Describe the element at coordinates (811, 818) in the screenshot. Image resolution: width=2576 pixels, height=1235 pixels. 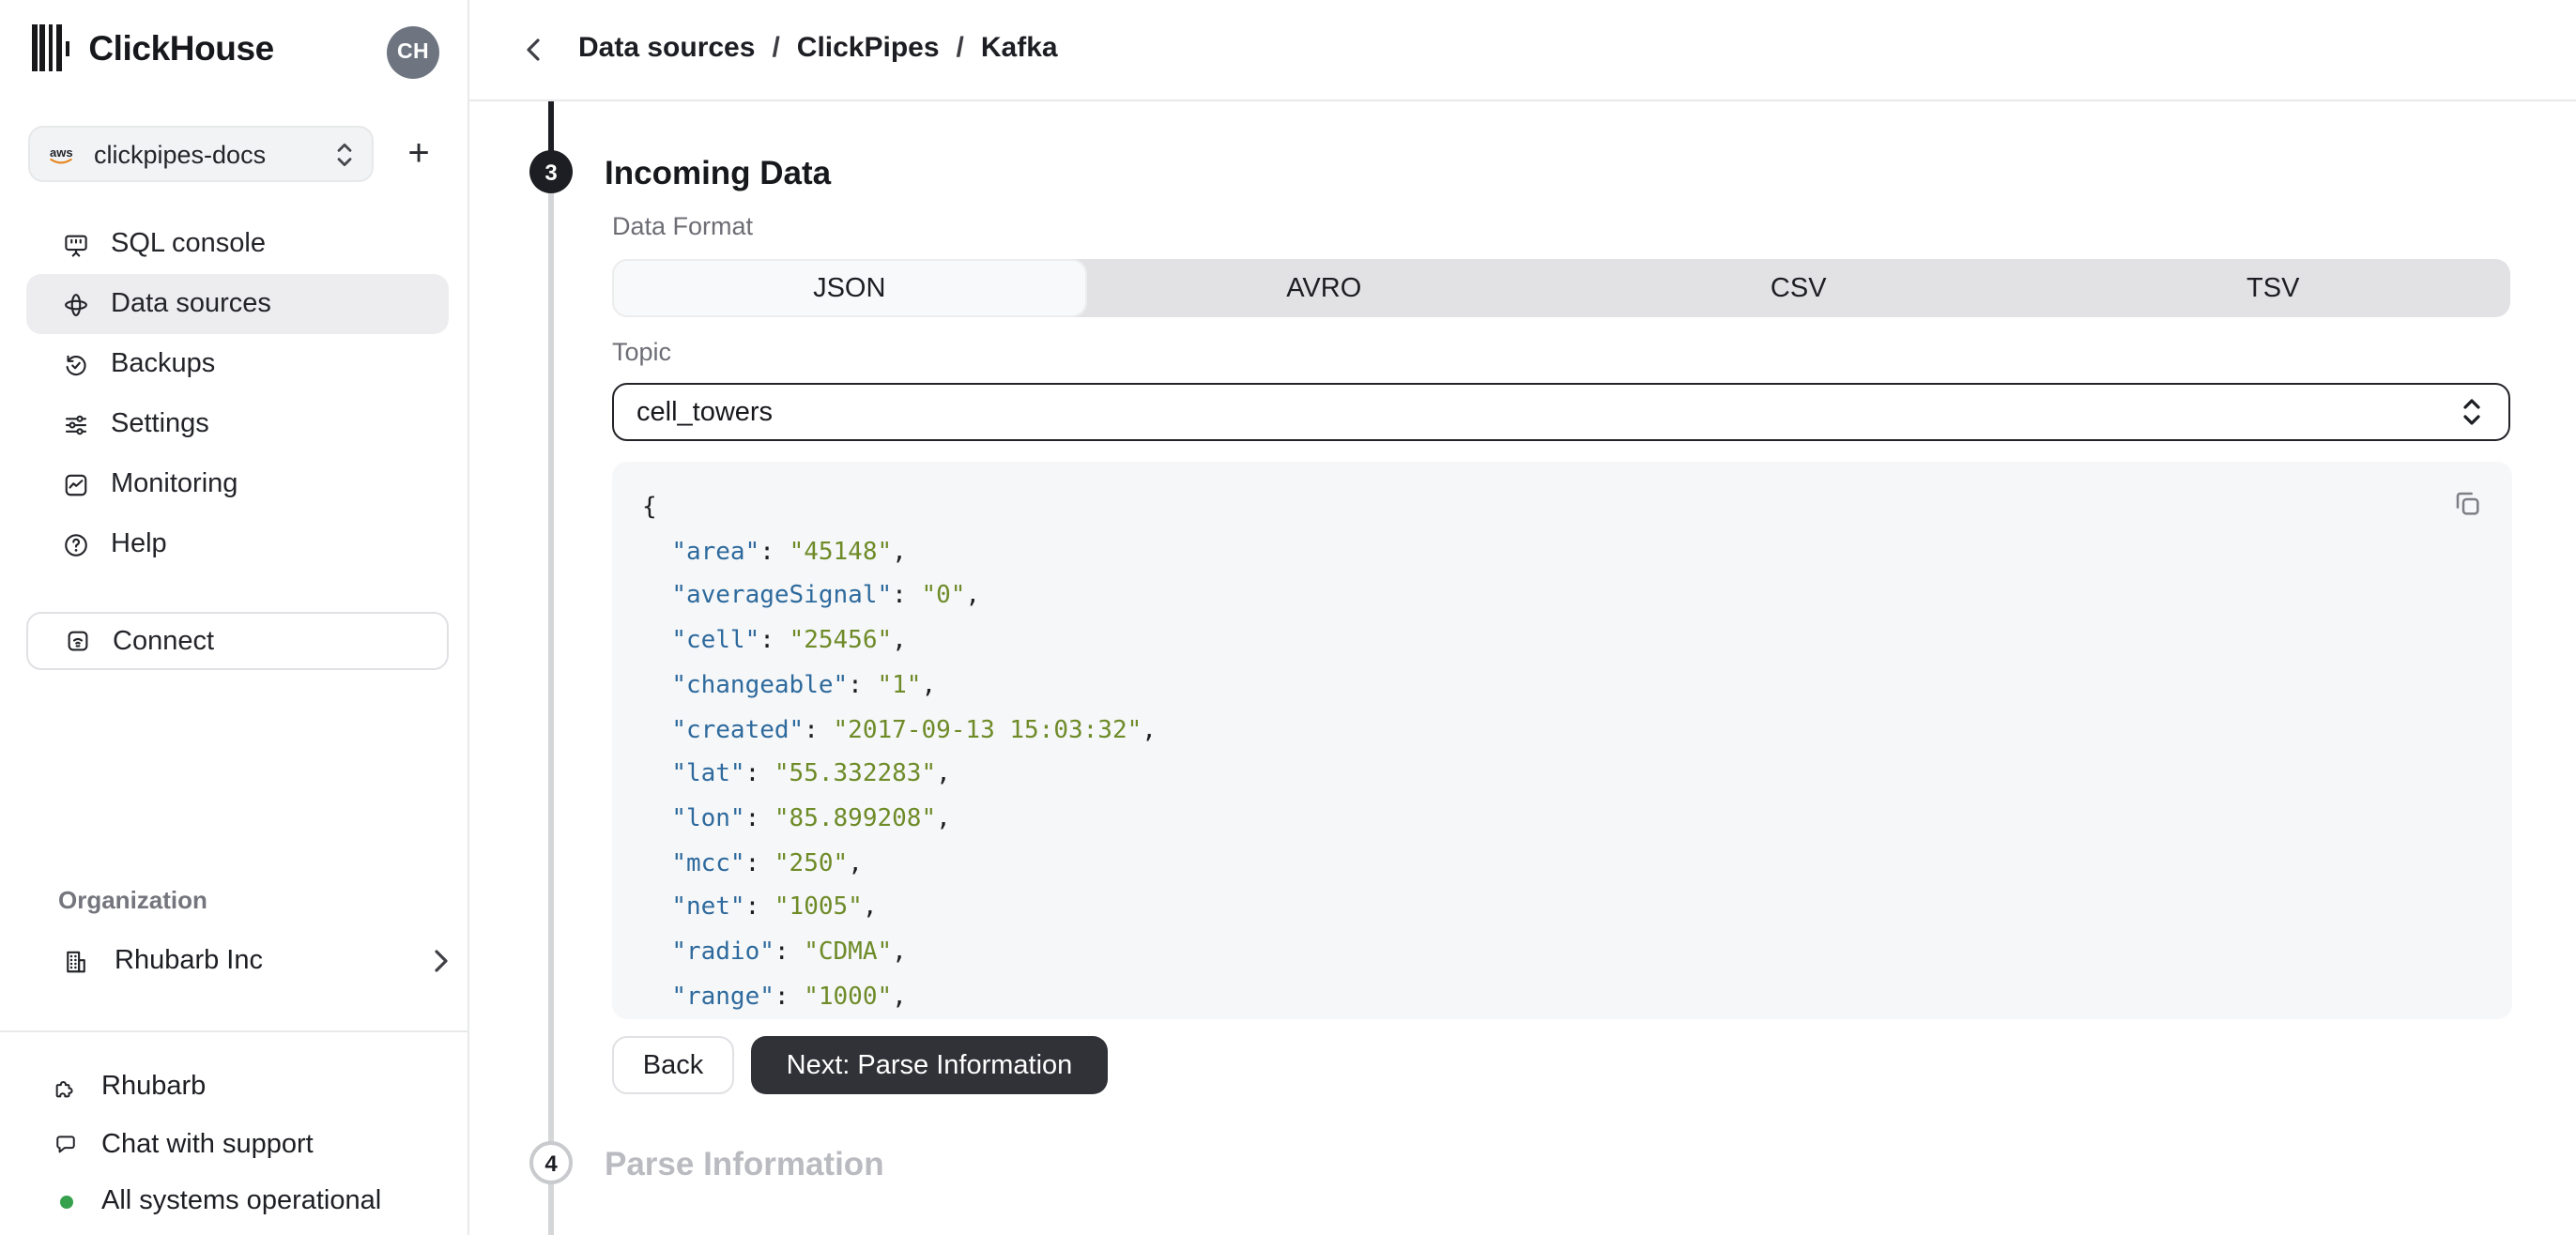
I see `code-line: "lon": "85.899208",` at that location.